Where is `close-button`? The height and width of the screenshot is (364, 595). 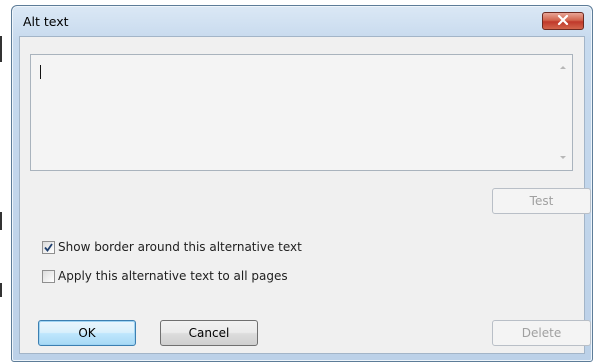
close-button is located at coordinates (563, 21).